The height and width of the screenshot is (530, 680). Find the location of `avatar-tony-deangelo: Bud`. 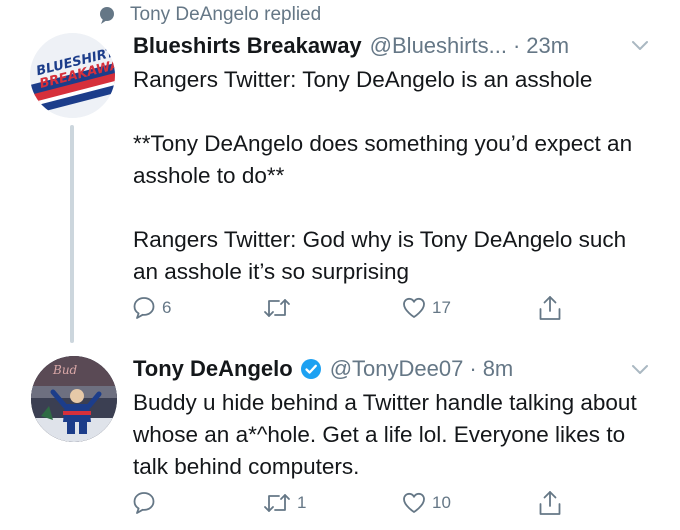

avatar-tony-deangelo: Bud is located at coordinates (74, 399).